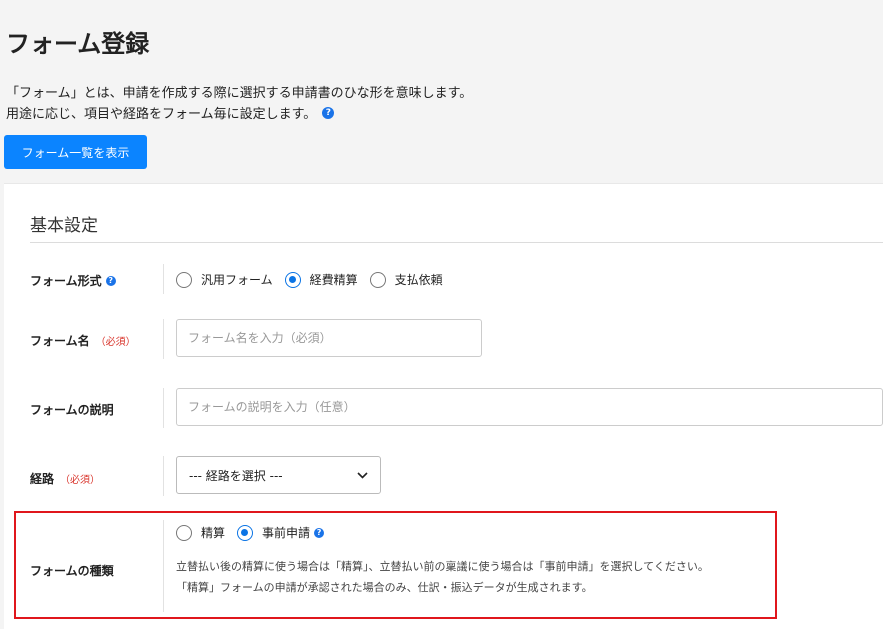  I want to click on form-description-label-text: フォームの説明, so click(72, 410).